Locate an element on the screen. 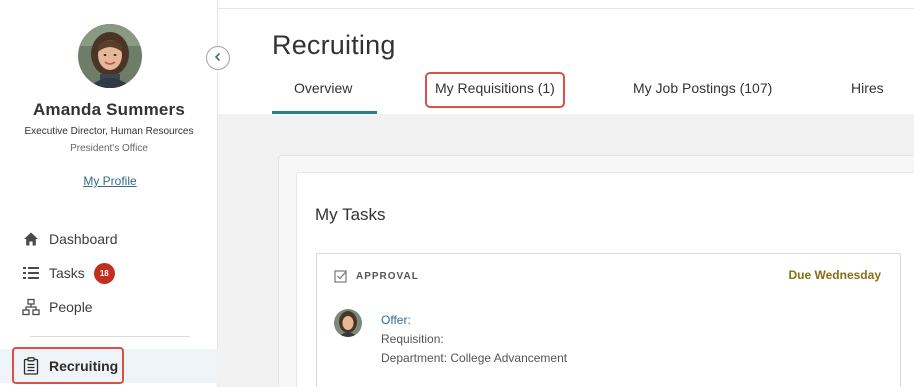 The width and height of the screenshot is (914, 387). org-chart-icon is located at coordinates (31, 307).